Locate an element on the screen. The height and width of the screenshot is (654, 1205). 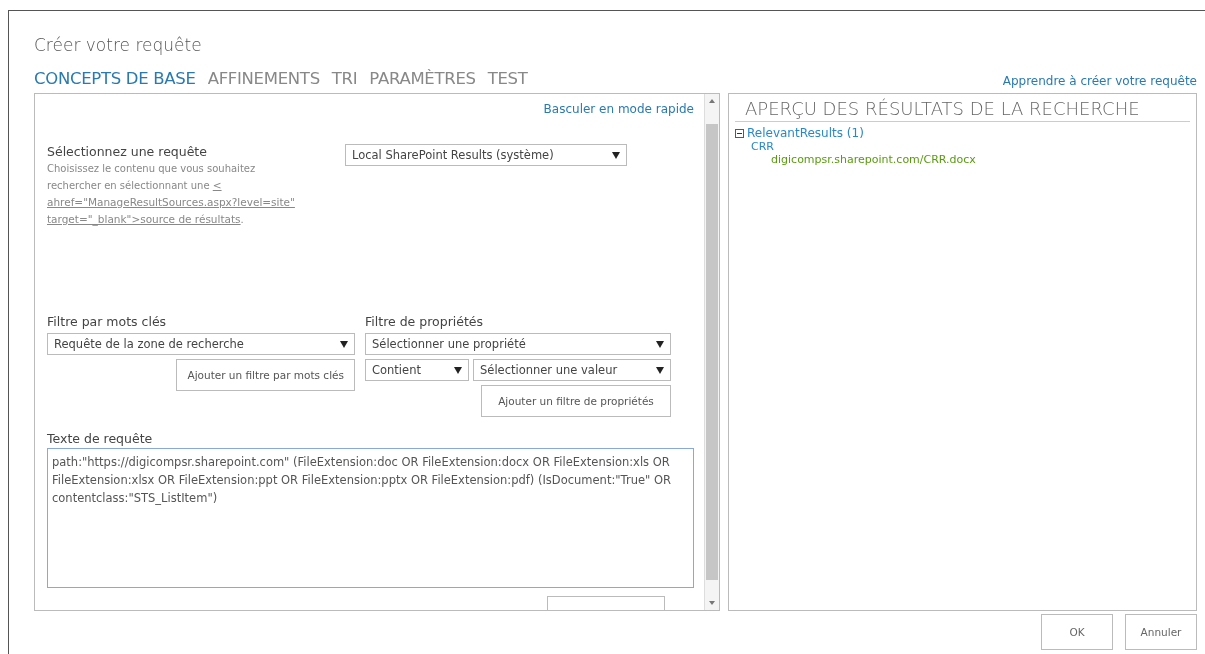
quick-mode-link: Basculer en mode rapide is located at coordinates (618, 109).